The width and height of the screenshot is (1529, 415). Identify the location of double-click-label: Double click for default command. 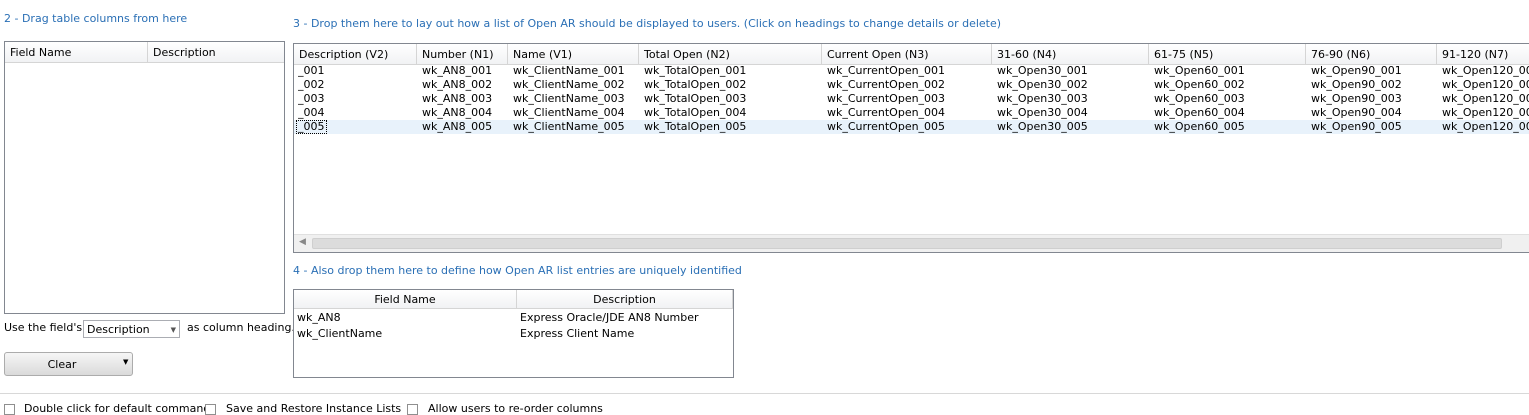
(117, 408).